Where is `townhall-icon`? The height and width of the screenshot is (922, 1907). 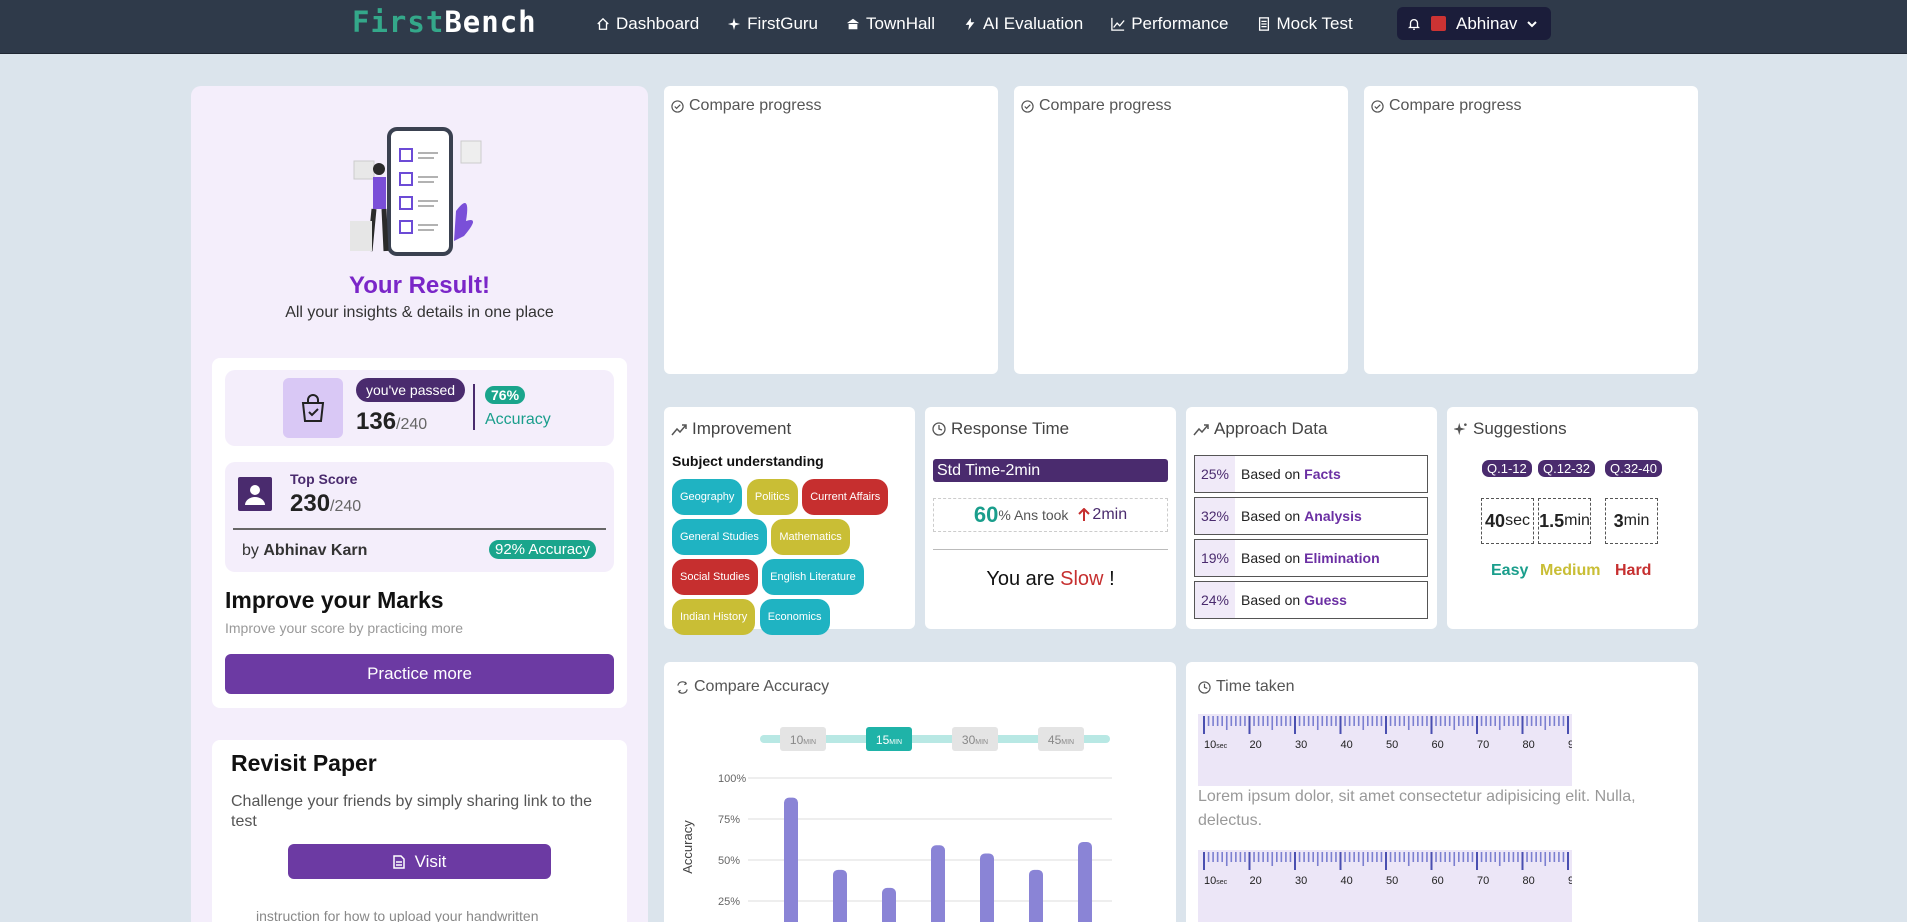 townhall-icon is located at coordinates (853, 24).